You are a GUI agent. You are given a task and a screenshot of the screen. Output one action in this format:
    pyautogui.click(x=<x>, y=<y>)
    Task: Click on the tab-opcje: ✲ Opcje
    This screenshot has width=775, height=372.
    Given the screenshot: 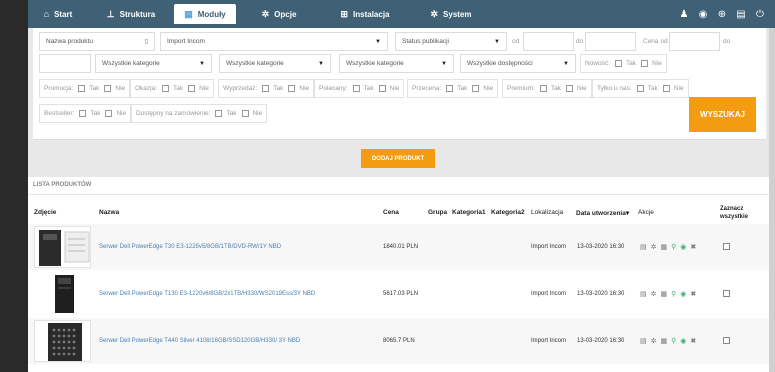 What is the action you would take?
    pyautogui.click(x=279, y=14)
    